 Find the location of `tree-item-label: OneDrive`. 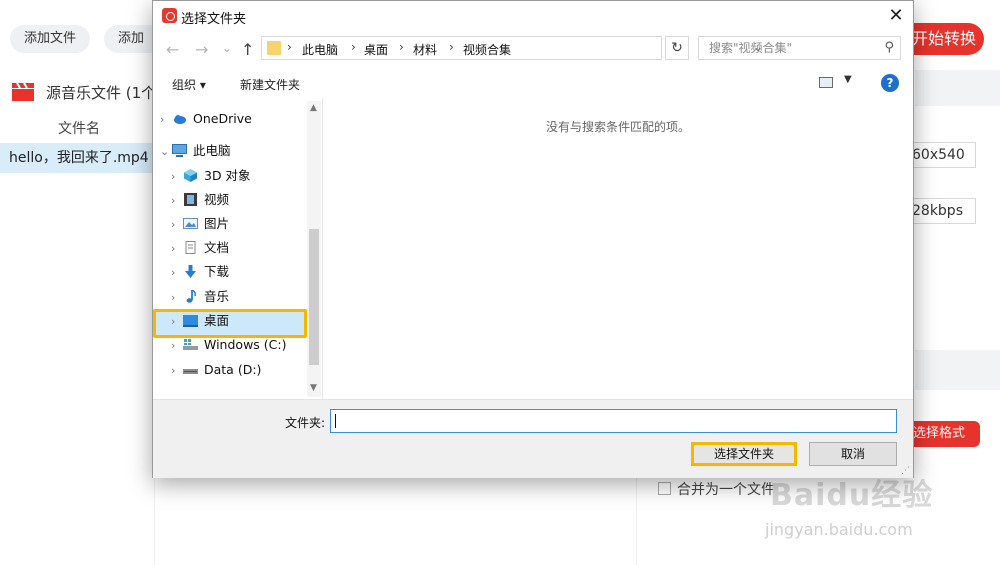

tree-item-label: OneDrive is located at coordinates (222, 118).